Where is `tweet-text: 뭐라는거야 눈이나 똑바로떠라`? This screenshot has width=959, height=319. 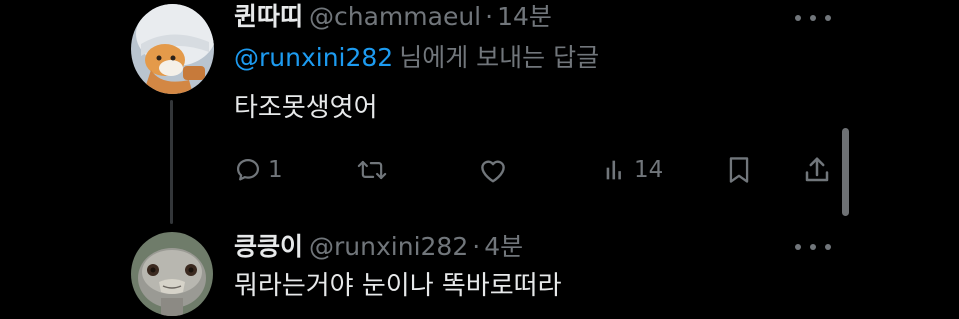
tweet-text: 뭐라는거야 눈이나 똑바로떠라 is located at coordinates (398, 286).